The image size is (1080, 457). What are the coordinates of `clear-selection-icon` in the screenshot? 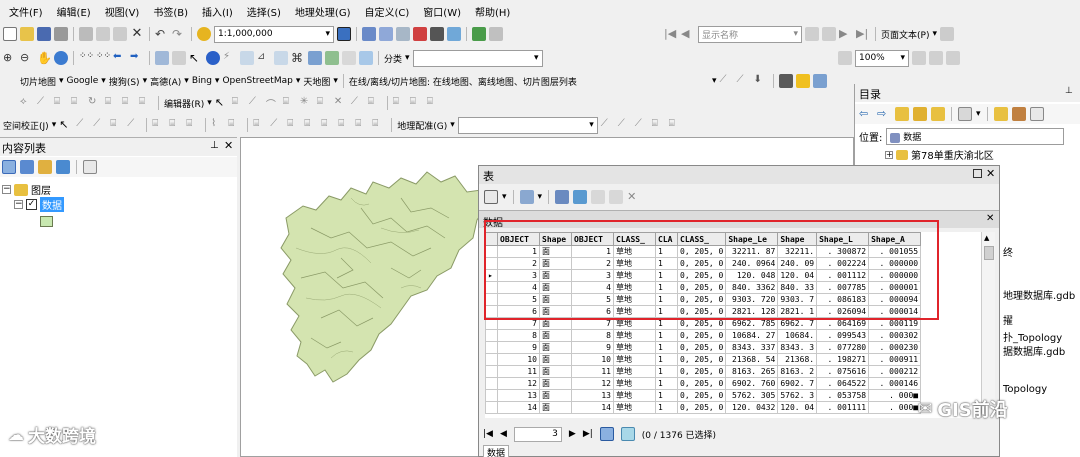 It's located at (598, 197).